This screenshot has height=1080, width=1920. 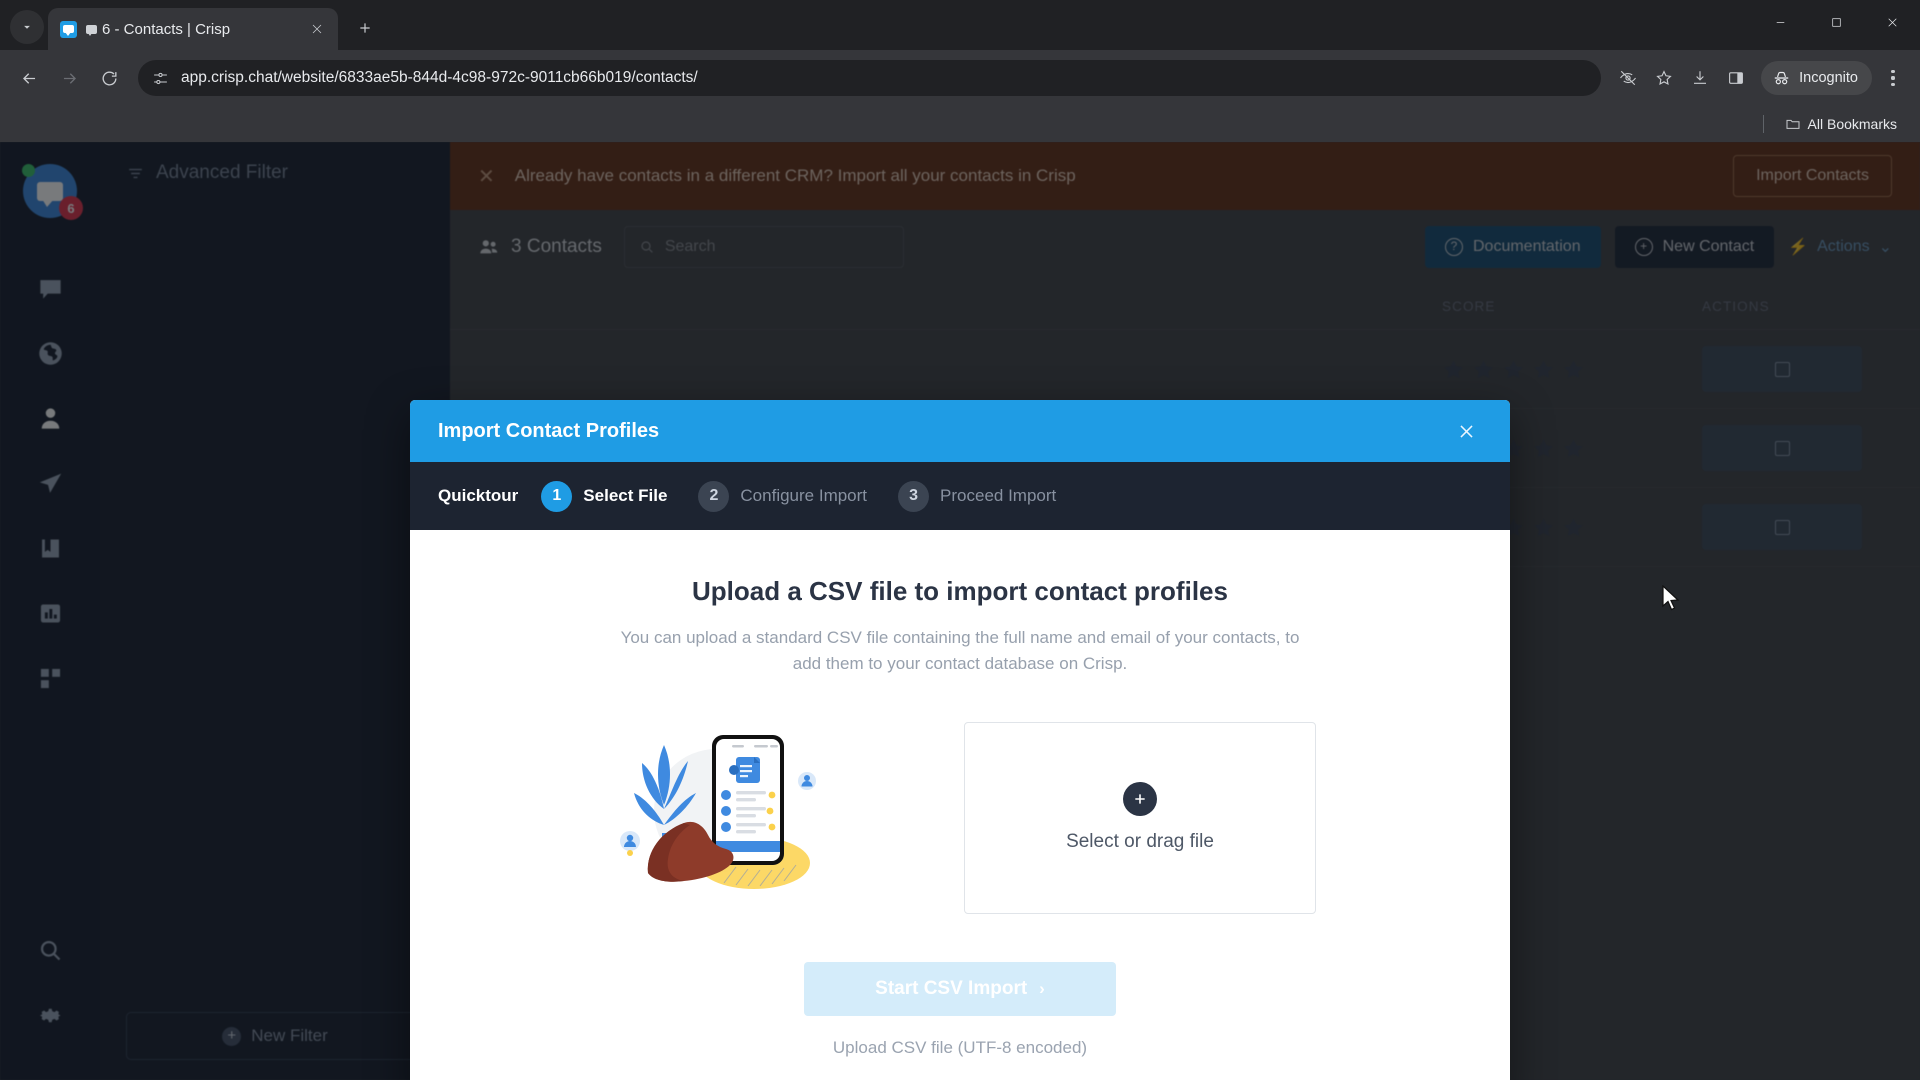 What do you see at coordinates (718, 811) in the screenshot?
I see `hand-holding-phone-contacts-illustration` at bounding box center [718, 811].